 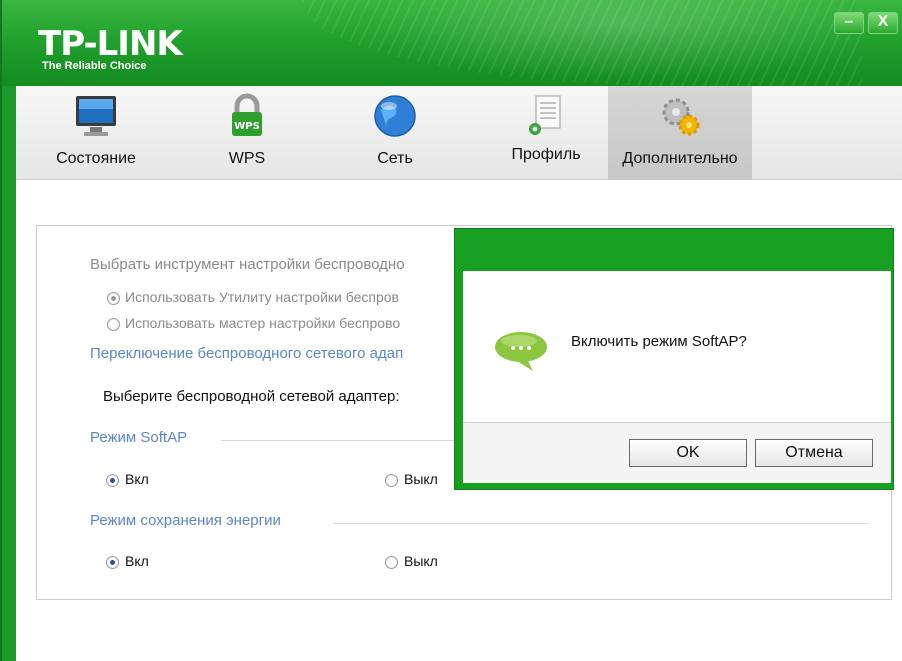 I want to click on monitor-icon, so click(x=96, y=116).